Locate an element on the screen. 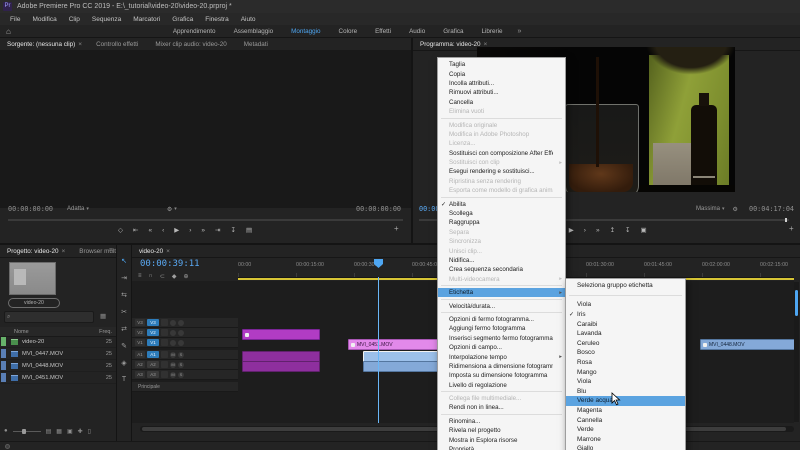 The height and width of the screenshot is (450, 800). ripple-edit-tool: ⇆ is located at coordinates (124, 295).